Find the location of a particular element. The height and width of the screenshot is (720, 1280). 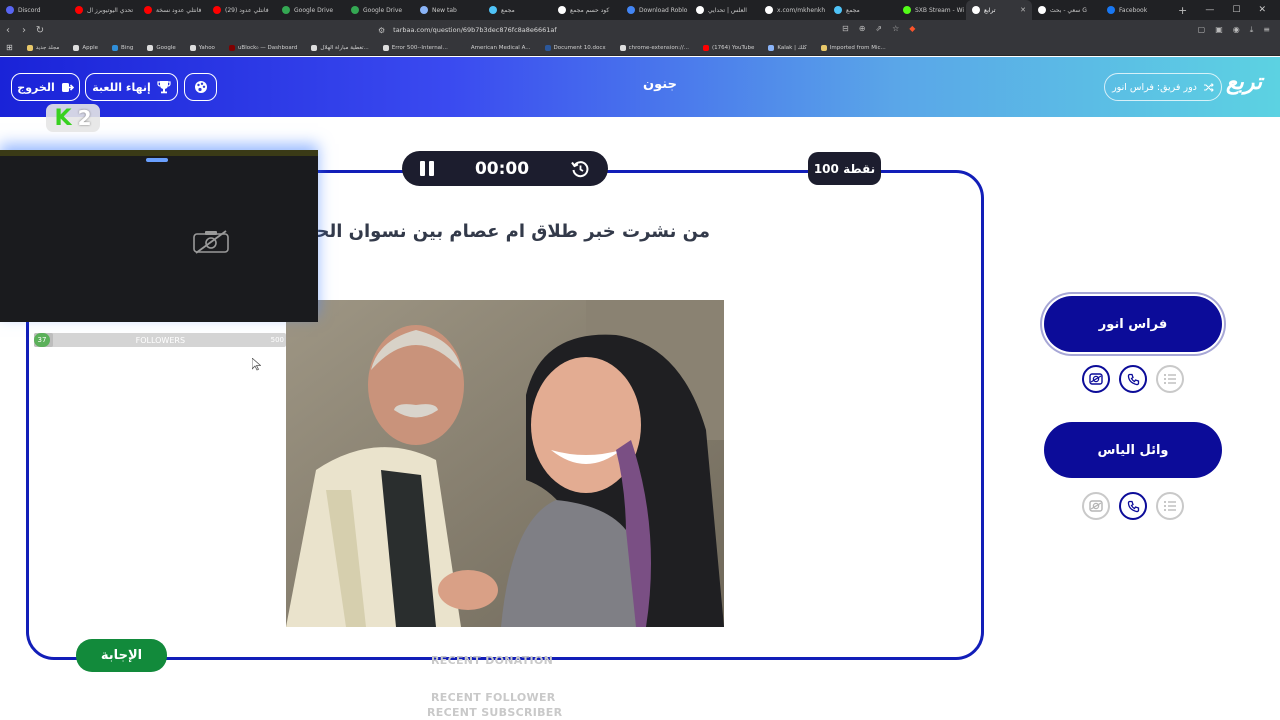

team-button: فراس انور is located at coordinates (1133, 324).